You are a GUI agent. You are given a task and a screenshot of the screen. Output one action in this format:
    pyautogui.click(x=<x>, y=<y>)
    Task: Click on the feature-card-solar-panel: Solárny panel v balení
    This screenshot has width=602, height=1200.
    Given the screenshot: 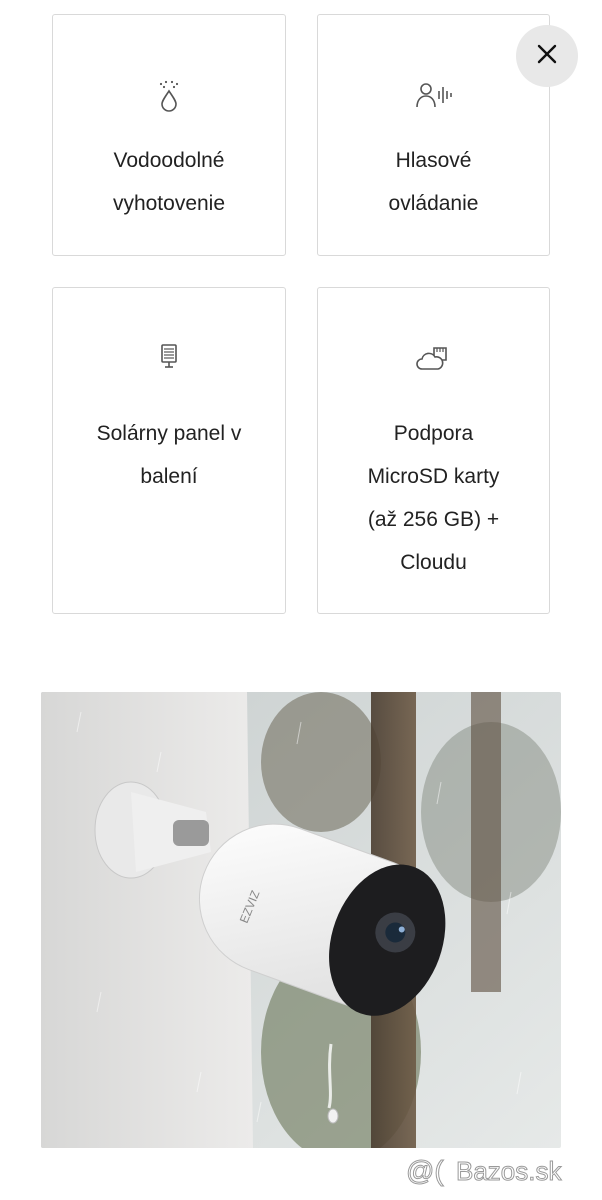 What is the action you would take?
    pyautogui.click(x=169, y=450)
    